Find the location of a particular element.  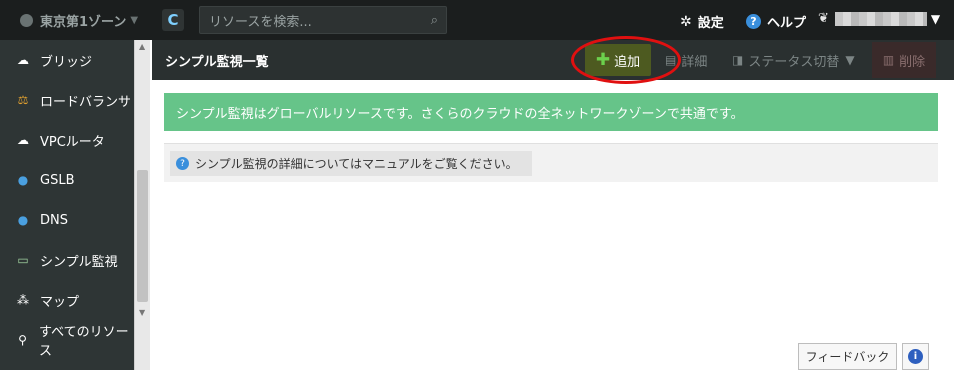

page-title: シンプル監視一覧 is located at coordinates (217, 62).